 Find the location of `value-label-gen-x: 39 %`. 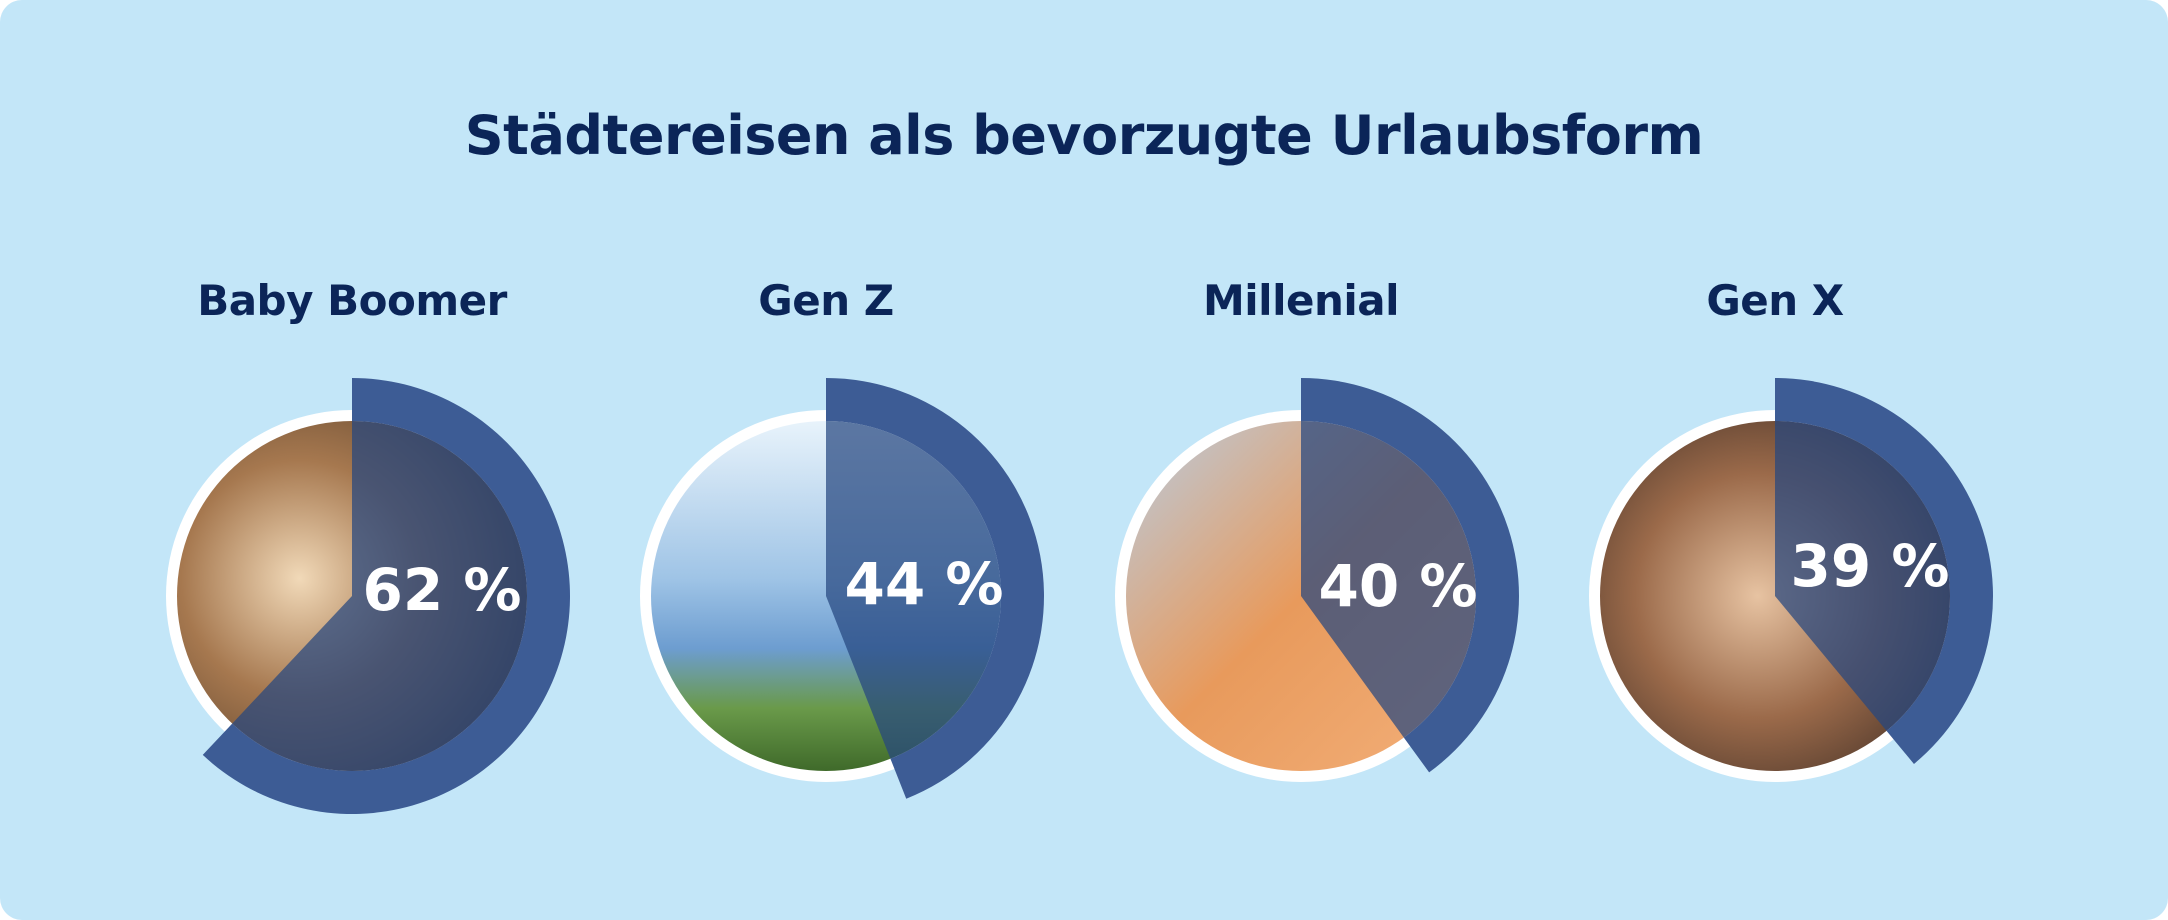

value-label-gen-x: 39 % is located at coordinates (1869, 566).